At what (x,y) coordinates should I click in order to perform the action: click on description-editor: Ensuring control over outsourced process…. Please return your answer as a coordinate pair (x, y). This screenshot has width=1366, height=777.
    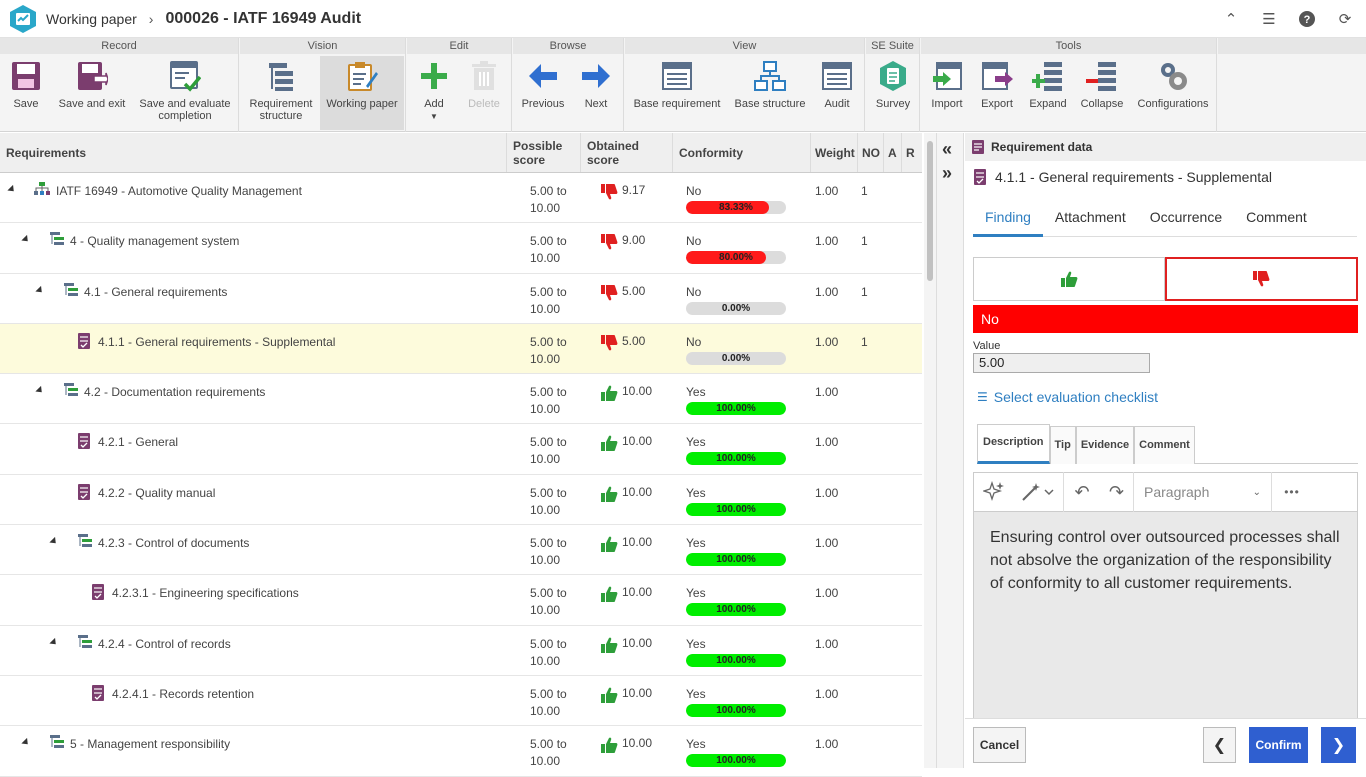
    Looking at the image, I should click on (1165, 625).